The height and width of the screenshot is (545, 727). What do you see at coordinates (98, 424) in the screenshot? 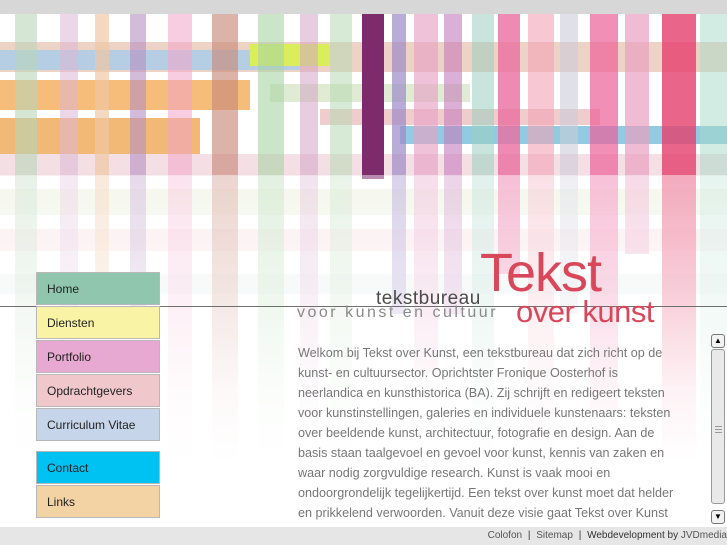
I see `nav-curriculum-vitae: Curriculum Vitae` at bounding box center [98, 424].